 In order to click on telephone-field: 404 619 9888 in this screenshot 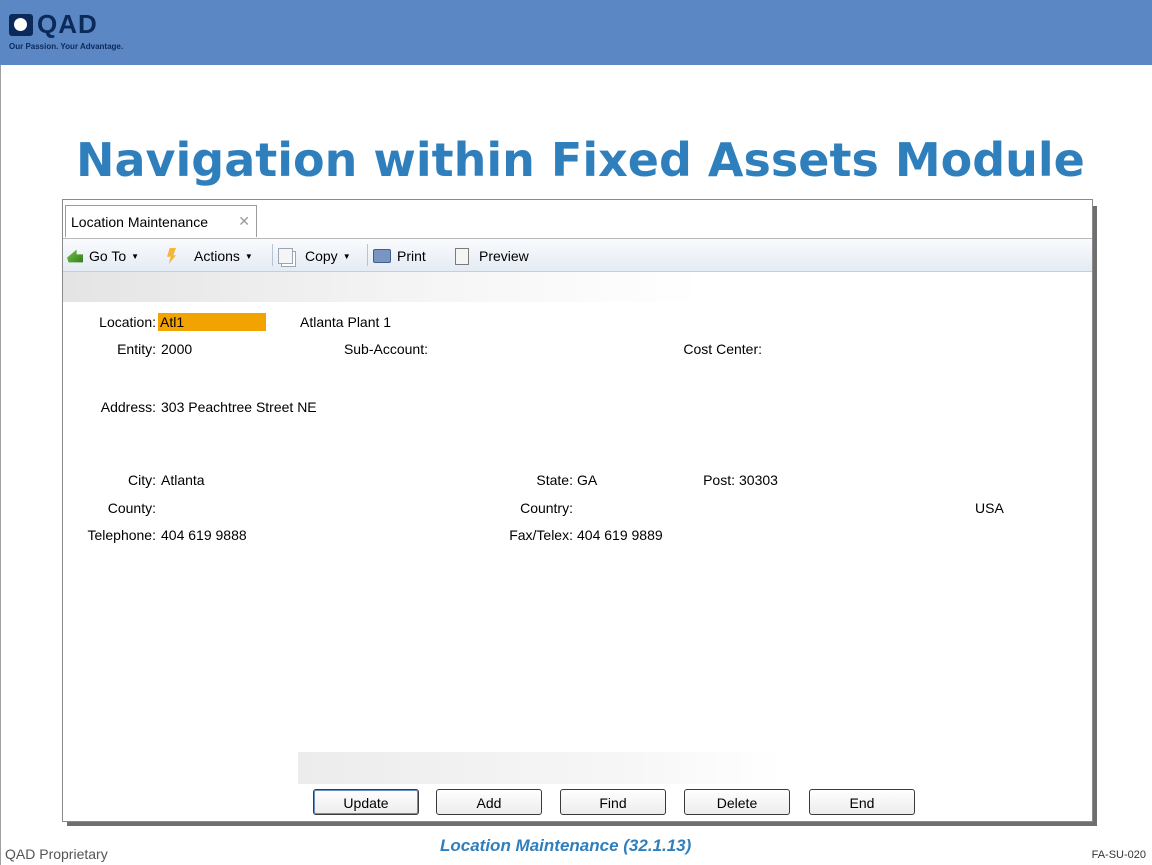, I will do `click(204, 535)`.